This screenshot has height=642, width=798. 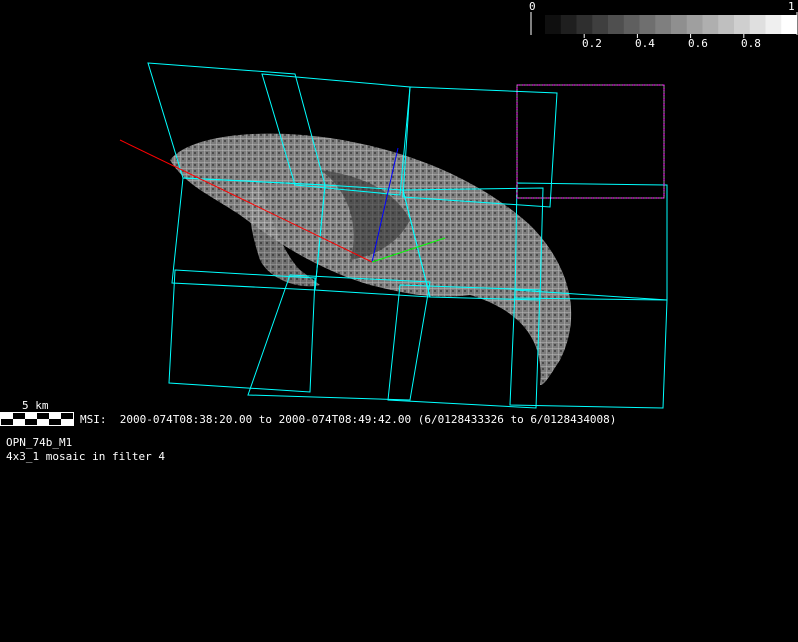 I want to click on colorbar-max-label: 1, so click(x=791, y=6).